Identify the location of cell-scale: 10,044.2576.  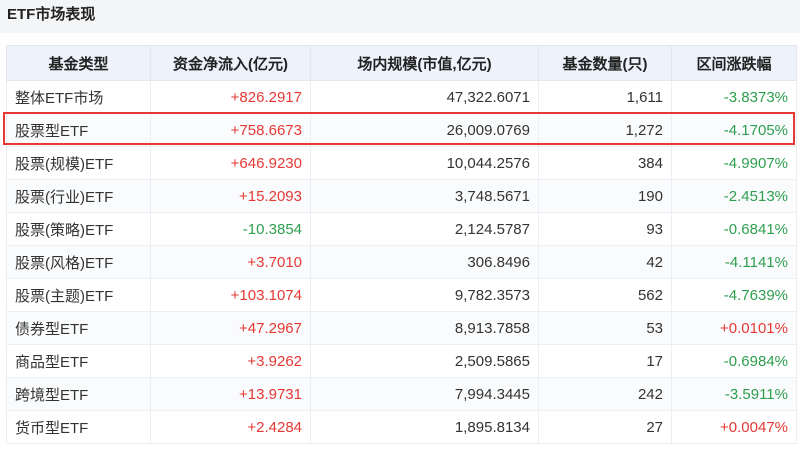
(424, 163).